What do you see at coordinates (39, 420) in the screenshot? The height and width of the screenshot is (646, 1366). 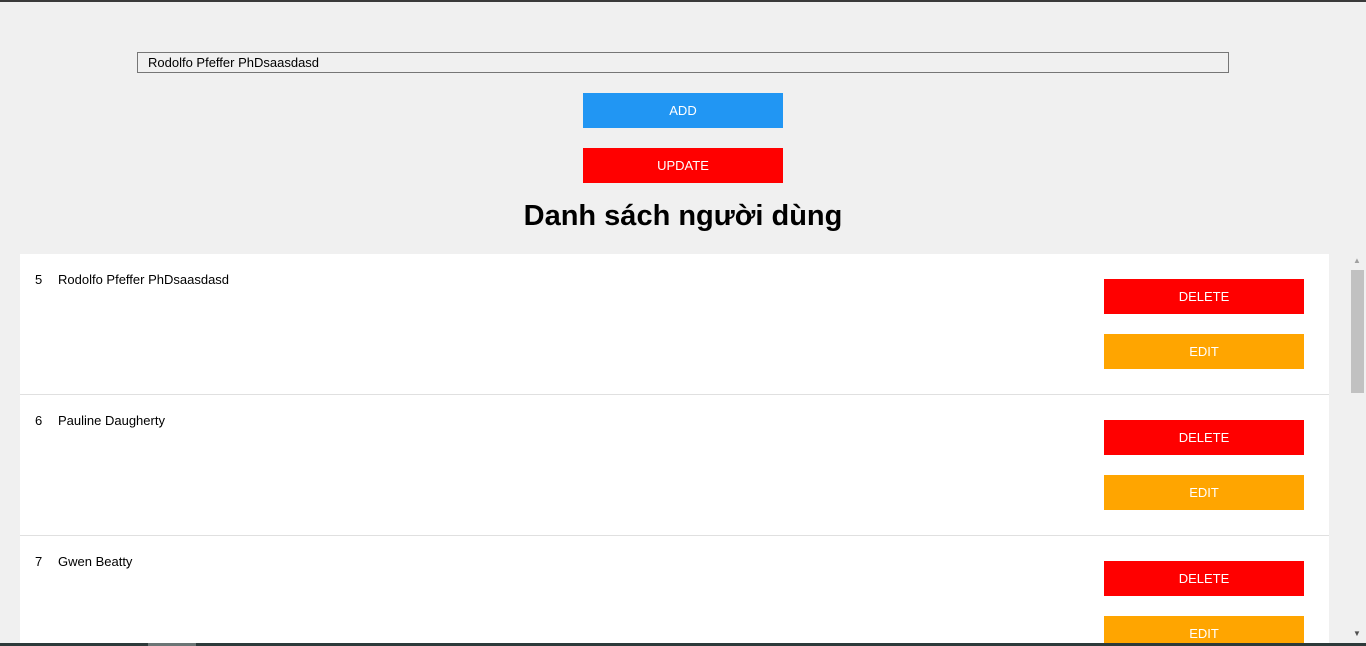 I see `user-id: 6` at bounding box center [39, 420].